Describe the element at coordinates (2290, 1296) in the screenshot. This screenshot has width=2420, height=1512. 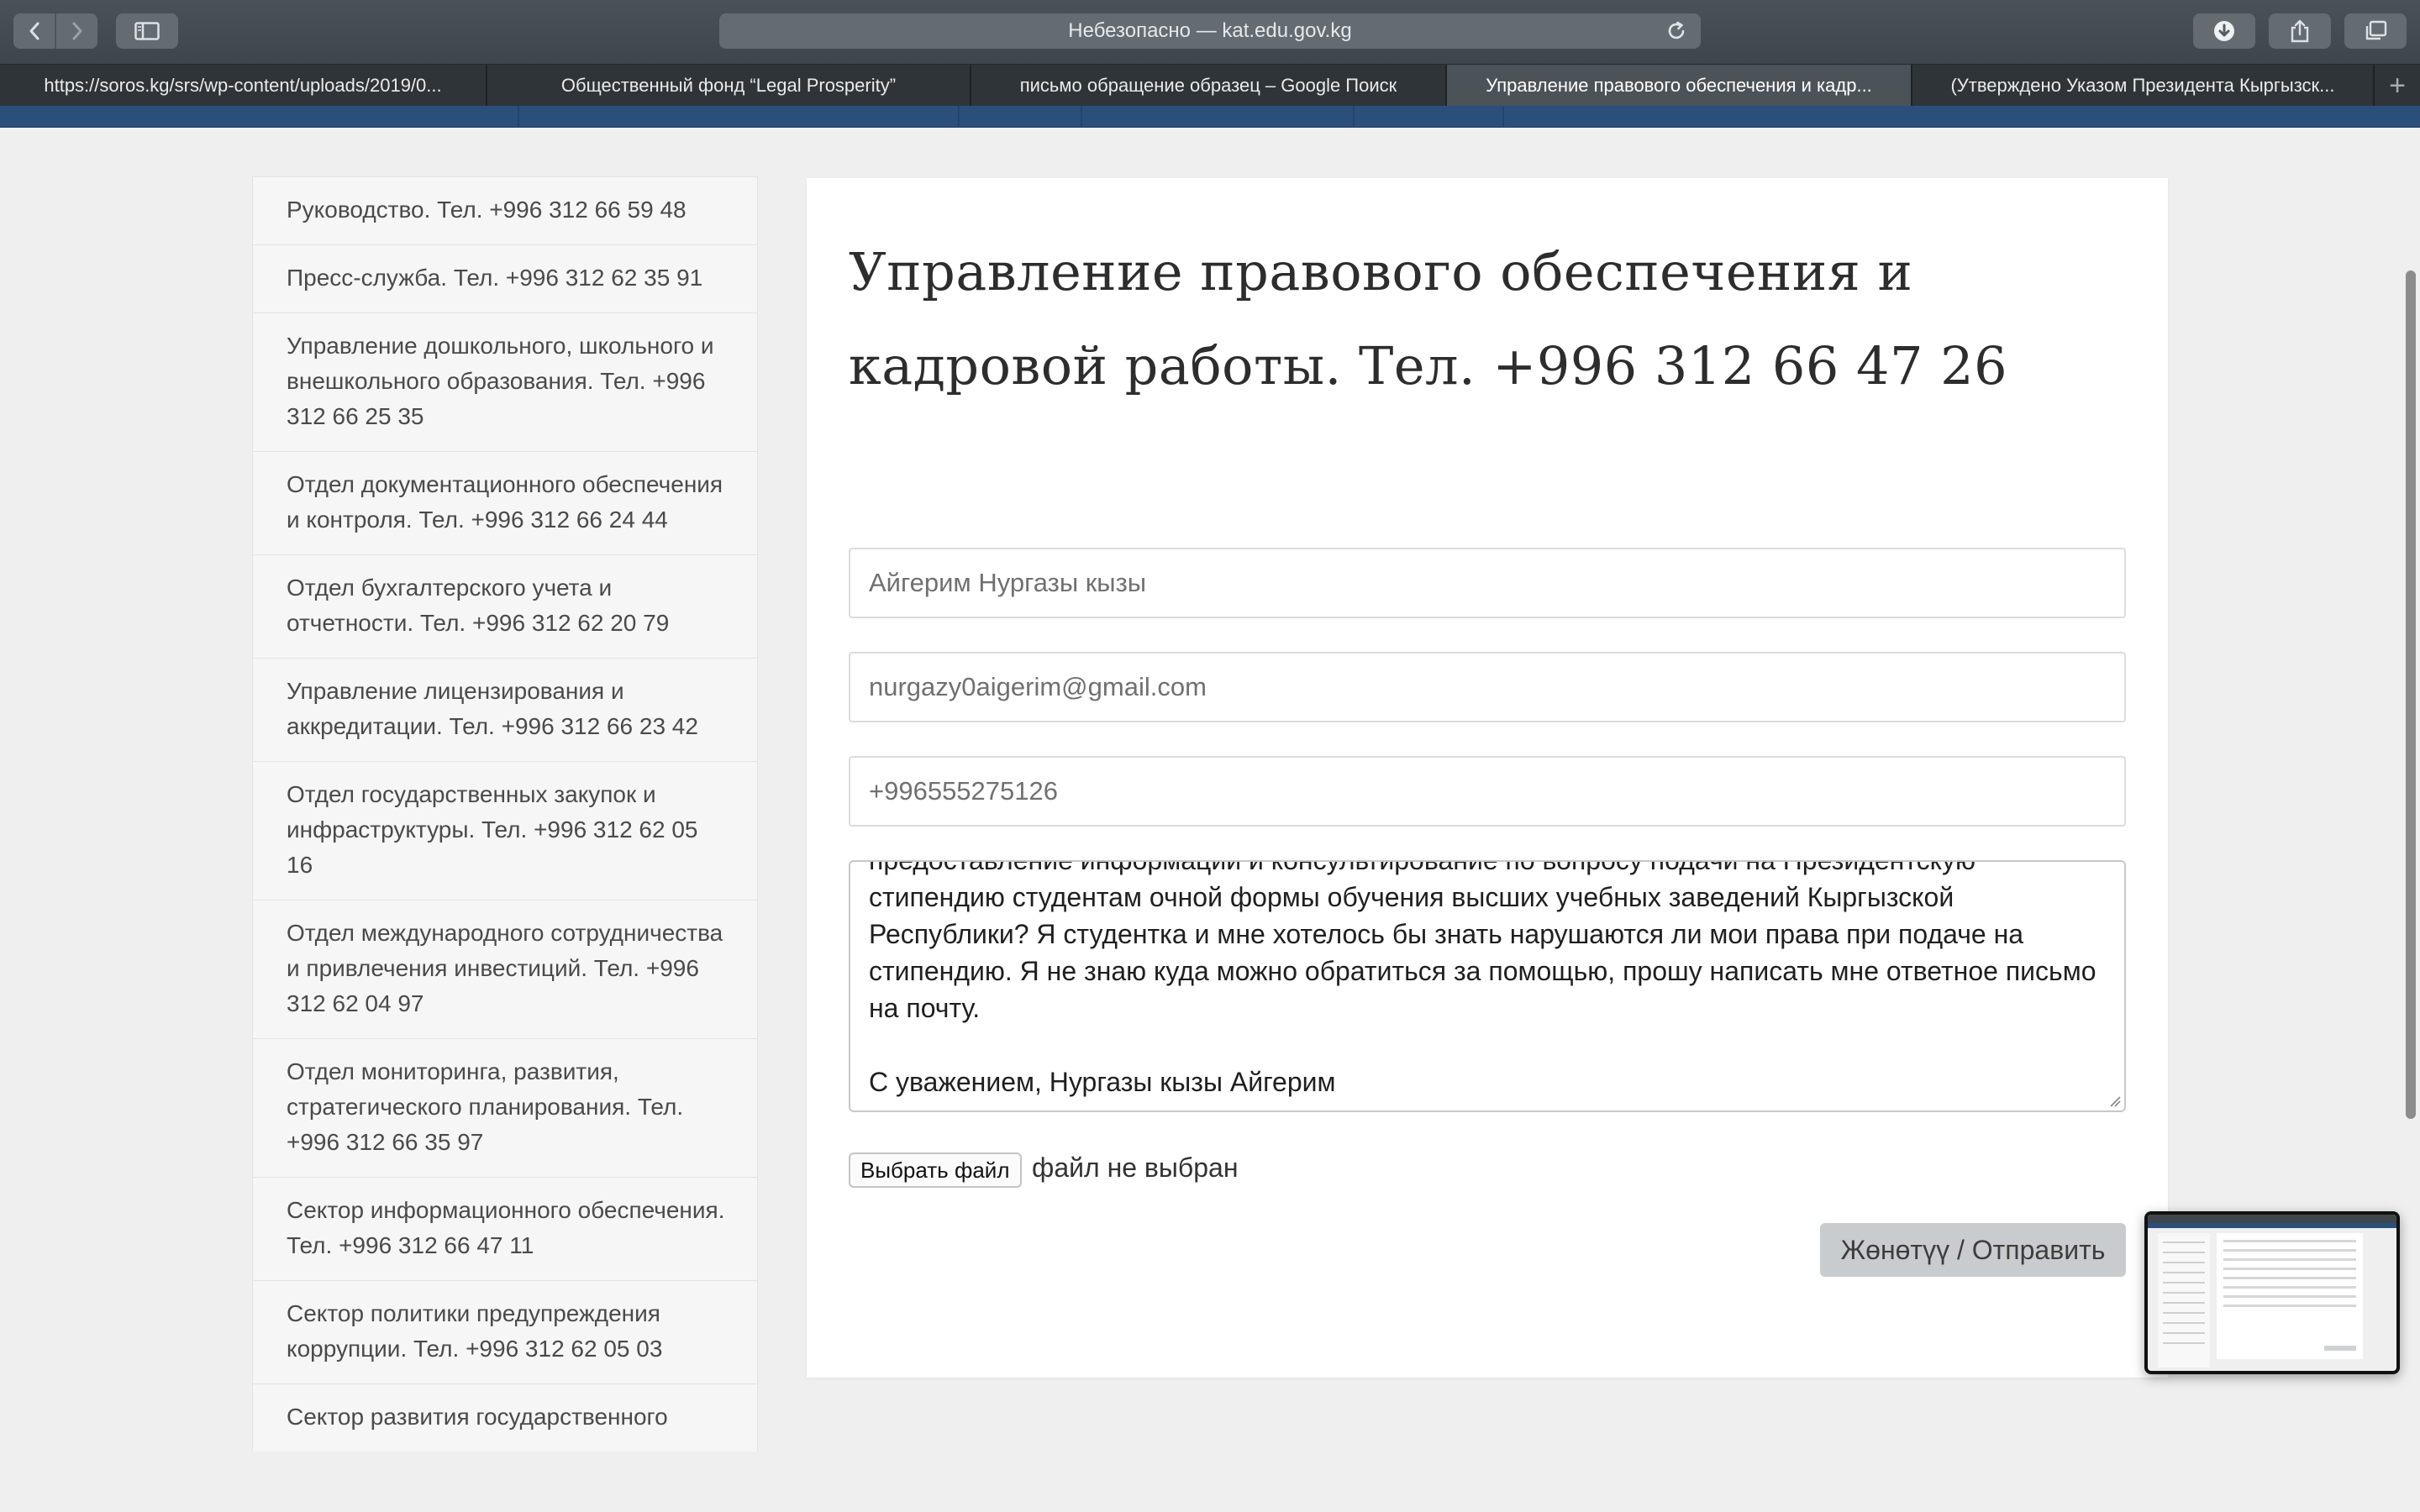
I see `thumbnail-card` at that location.